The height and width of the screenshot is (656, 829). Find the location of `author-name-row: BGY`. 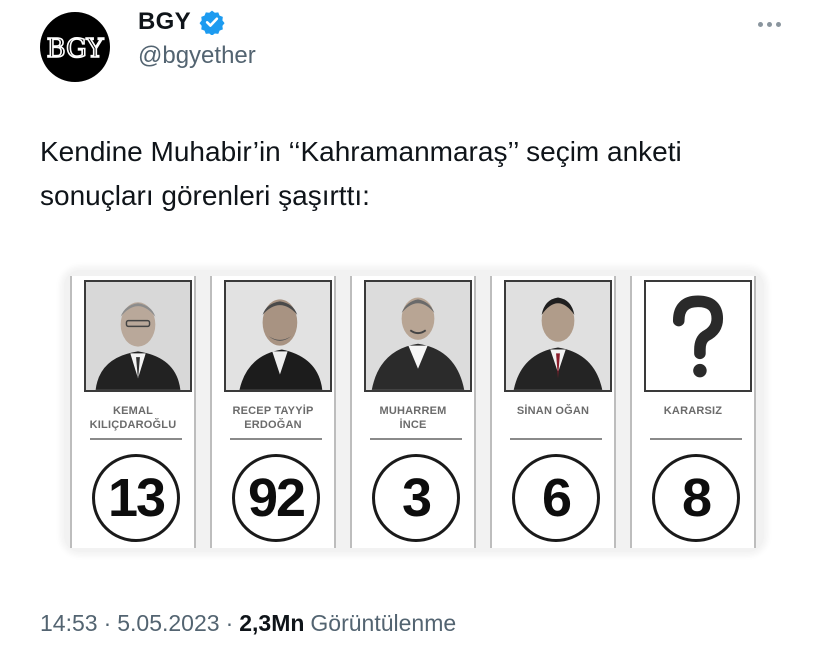

author-name-row: BGY is located at coordinates (181, 22).